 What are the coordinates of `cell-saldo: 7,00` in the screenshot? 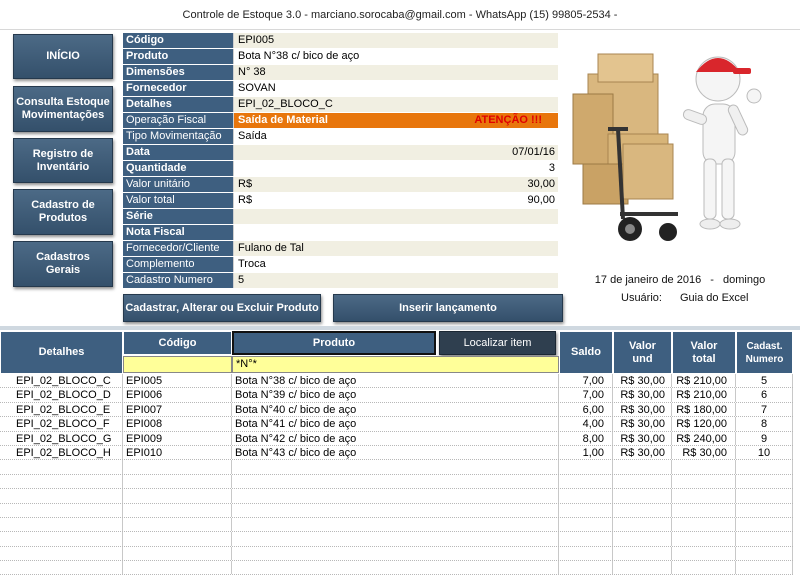 It's located at (586, 381).